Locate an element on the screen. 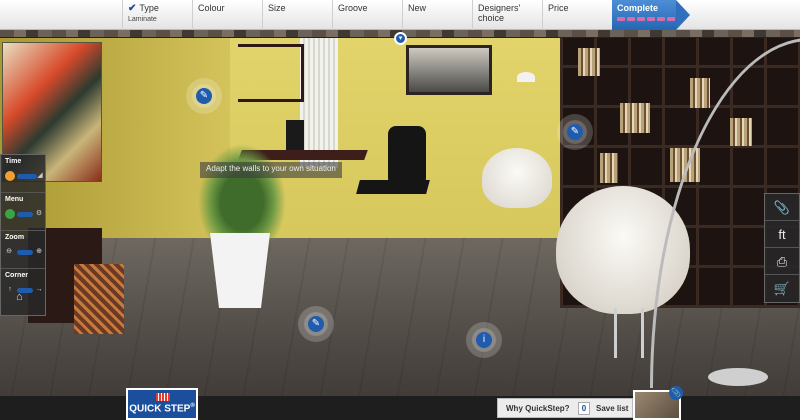  info-icon: i is located at coordinates (484, 340).